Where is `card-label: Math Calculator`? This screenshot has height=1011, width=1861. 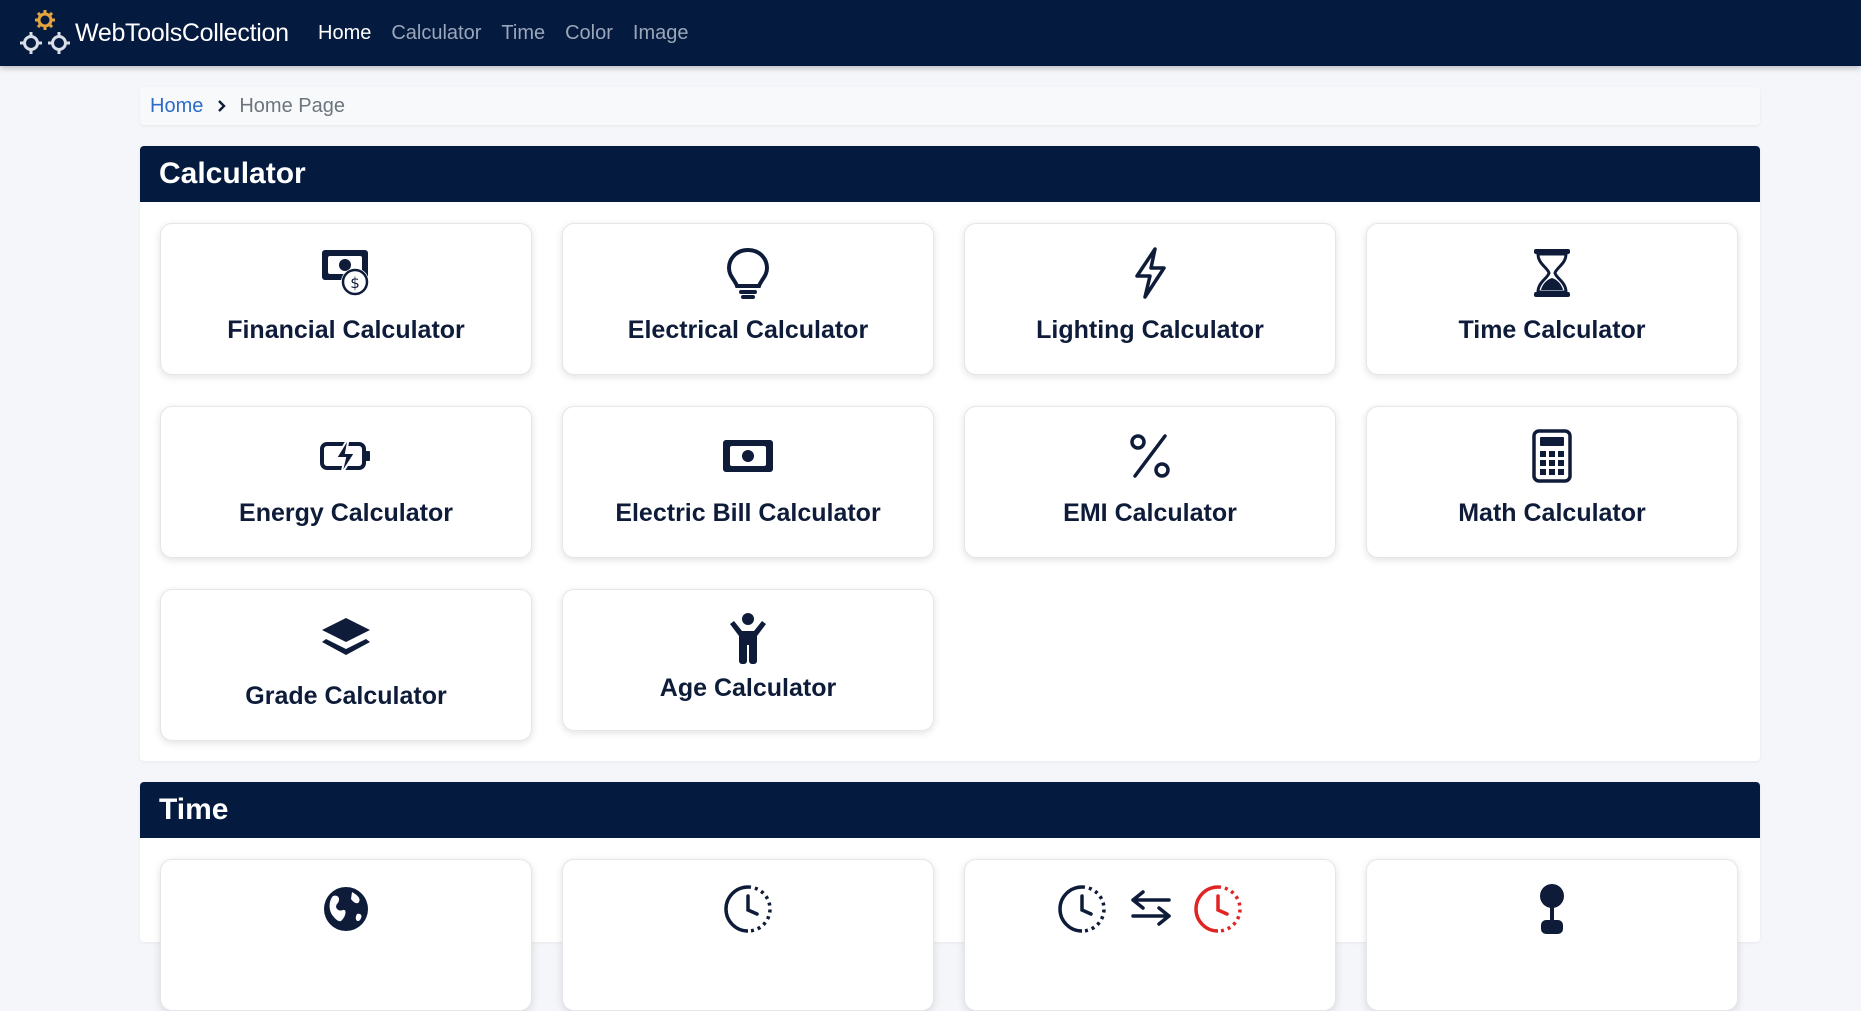 card-label: Math Calculator is located at coordinates (1552, 513).